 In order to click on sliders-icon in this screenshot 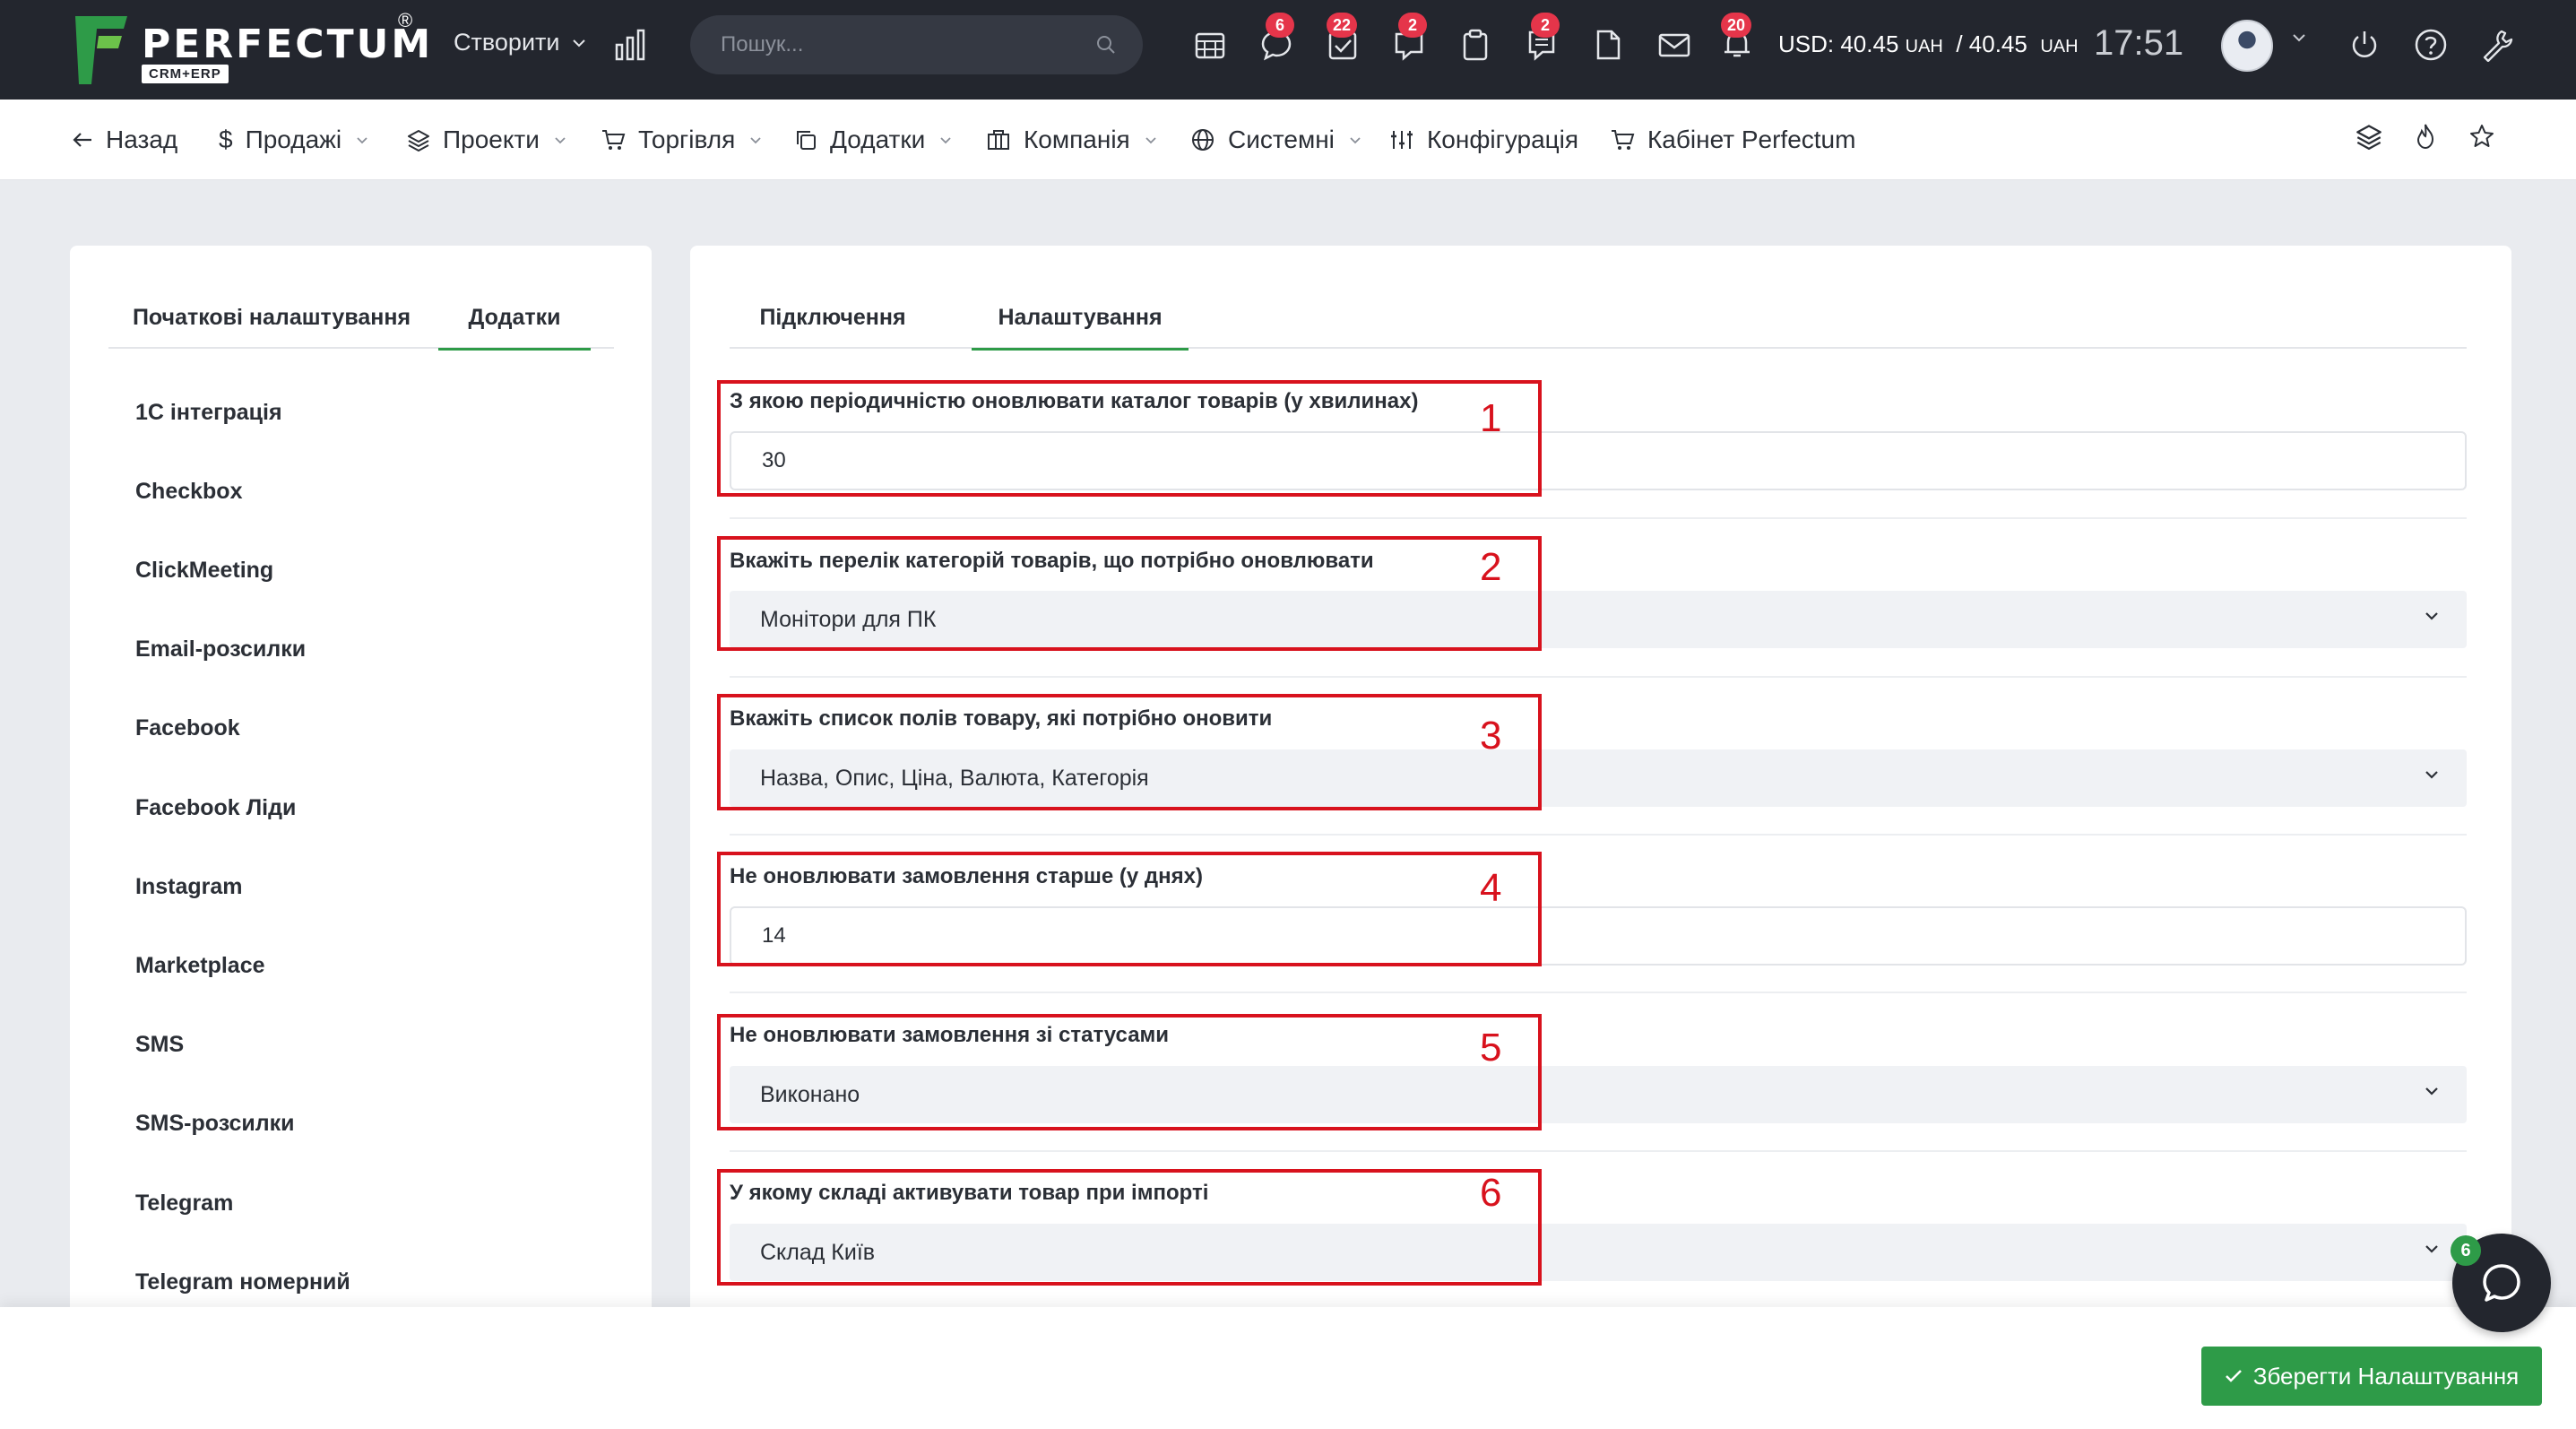, I will do `click(1402, 140)`.